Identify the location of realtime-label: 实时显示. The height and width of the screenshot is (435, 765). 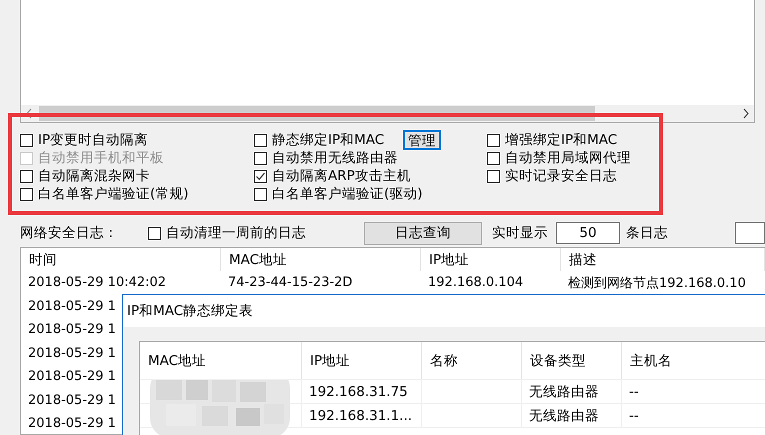
(520, 233).